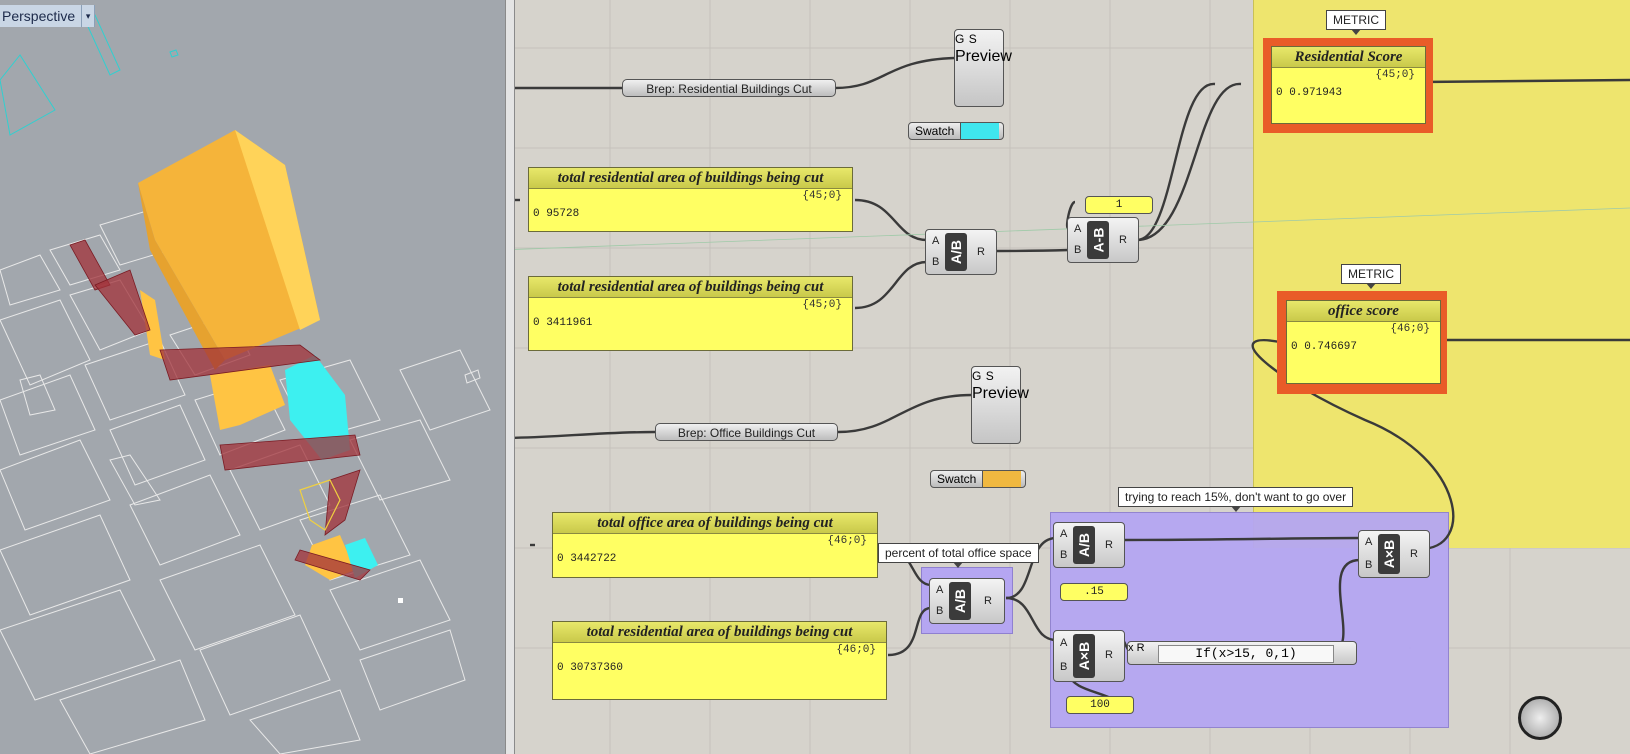  I want to click on number-fifteen: .15, so click(1094, 592).